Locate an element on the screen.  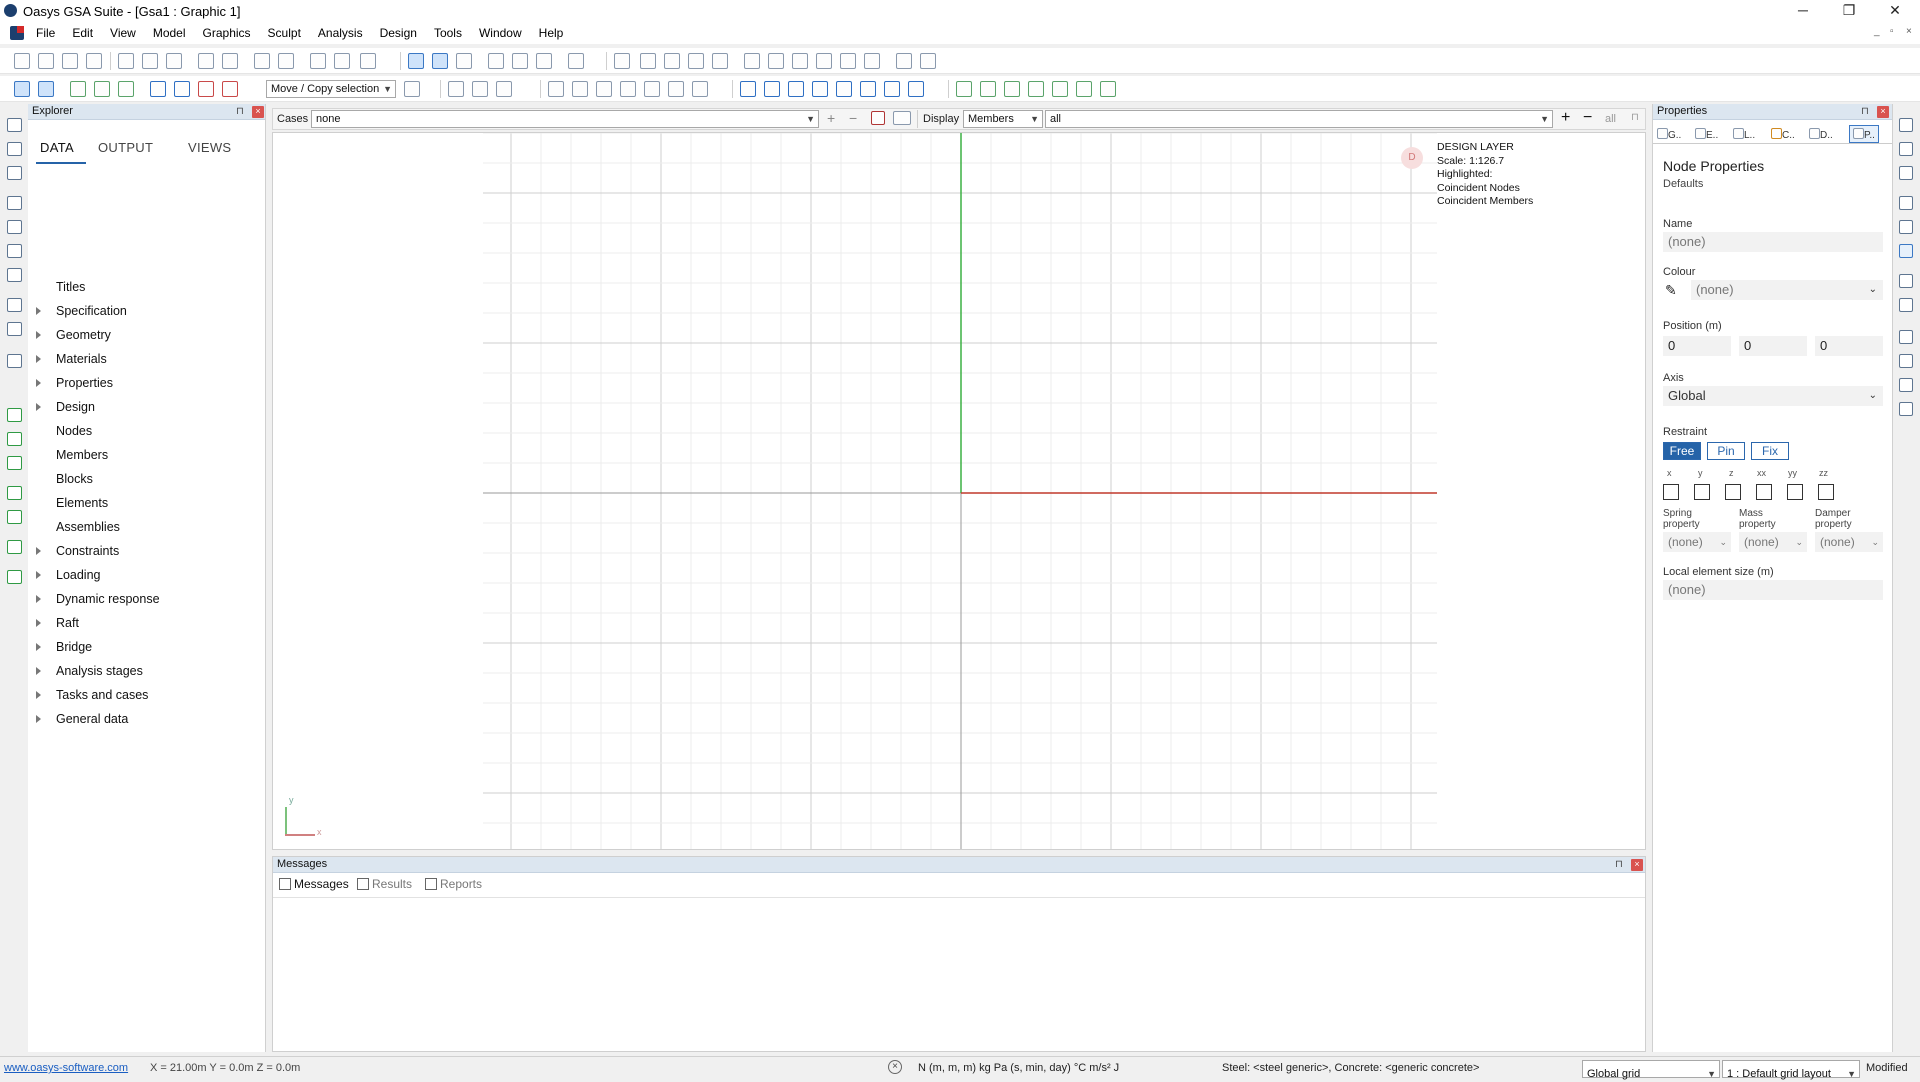
menu-help: Help is located at coordinates (551, 33).